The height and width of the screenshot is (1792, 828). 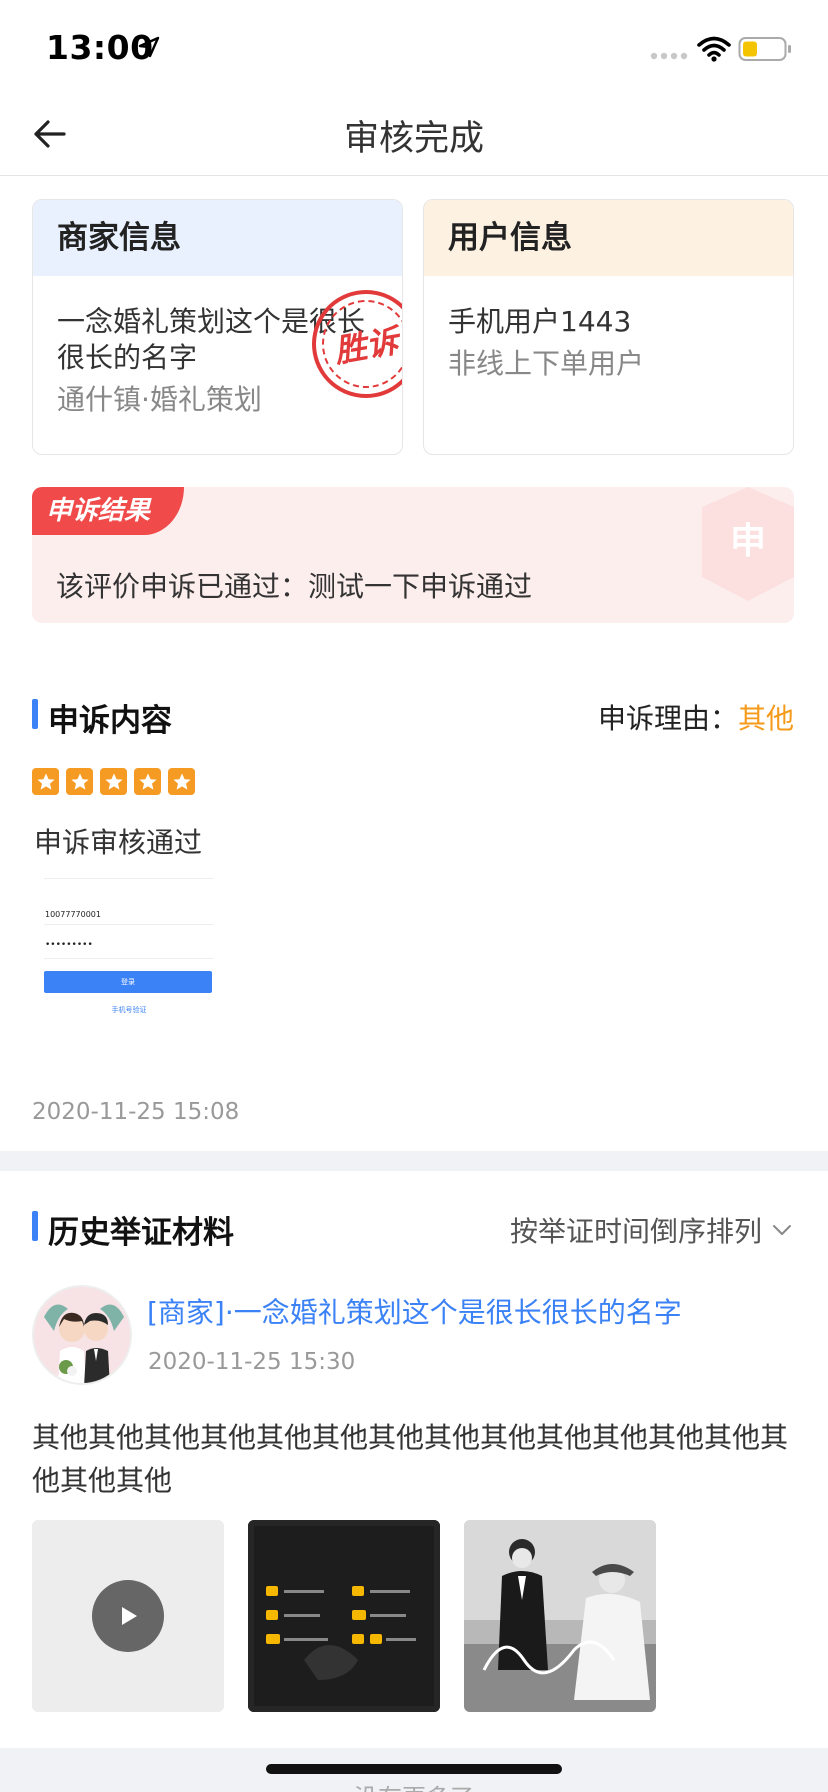 I want to click on home-indicator, so click(x=414, y=1769).